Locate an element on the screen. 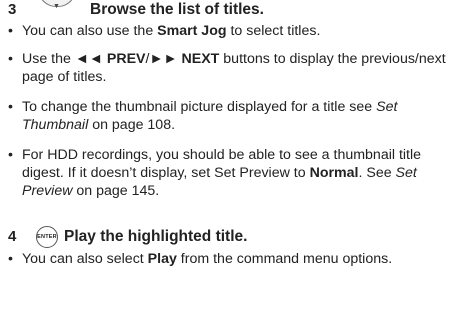 This screenshot has height=313, width=467. step-number: 4 is located at coordinates (12, 236).